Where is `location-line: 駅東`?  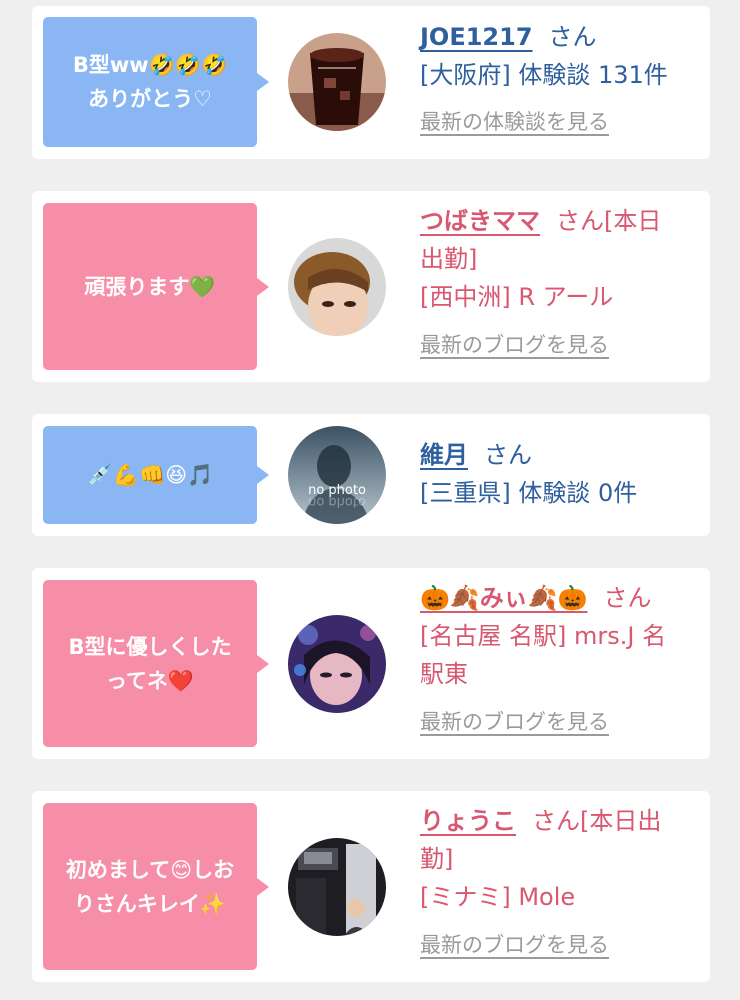 location-line: 駅東 is located at coordinates (444, 674).